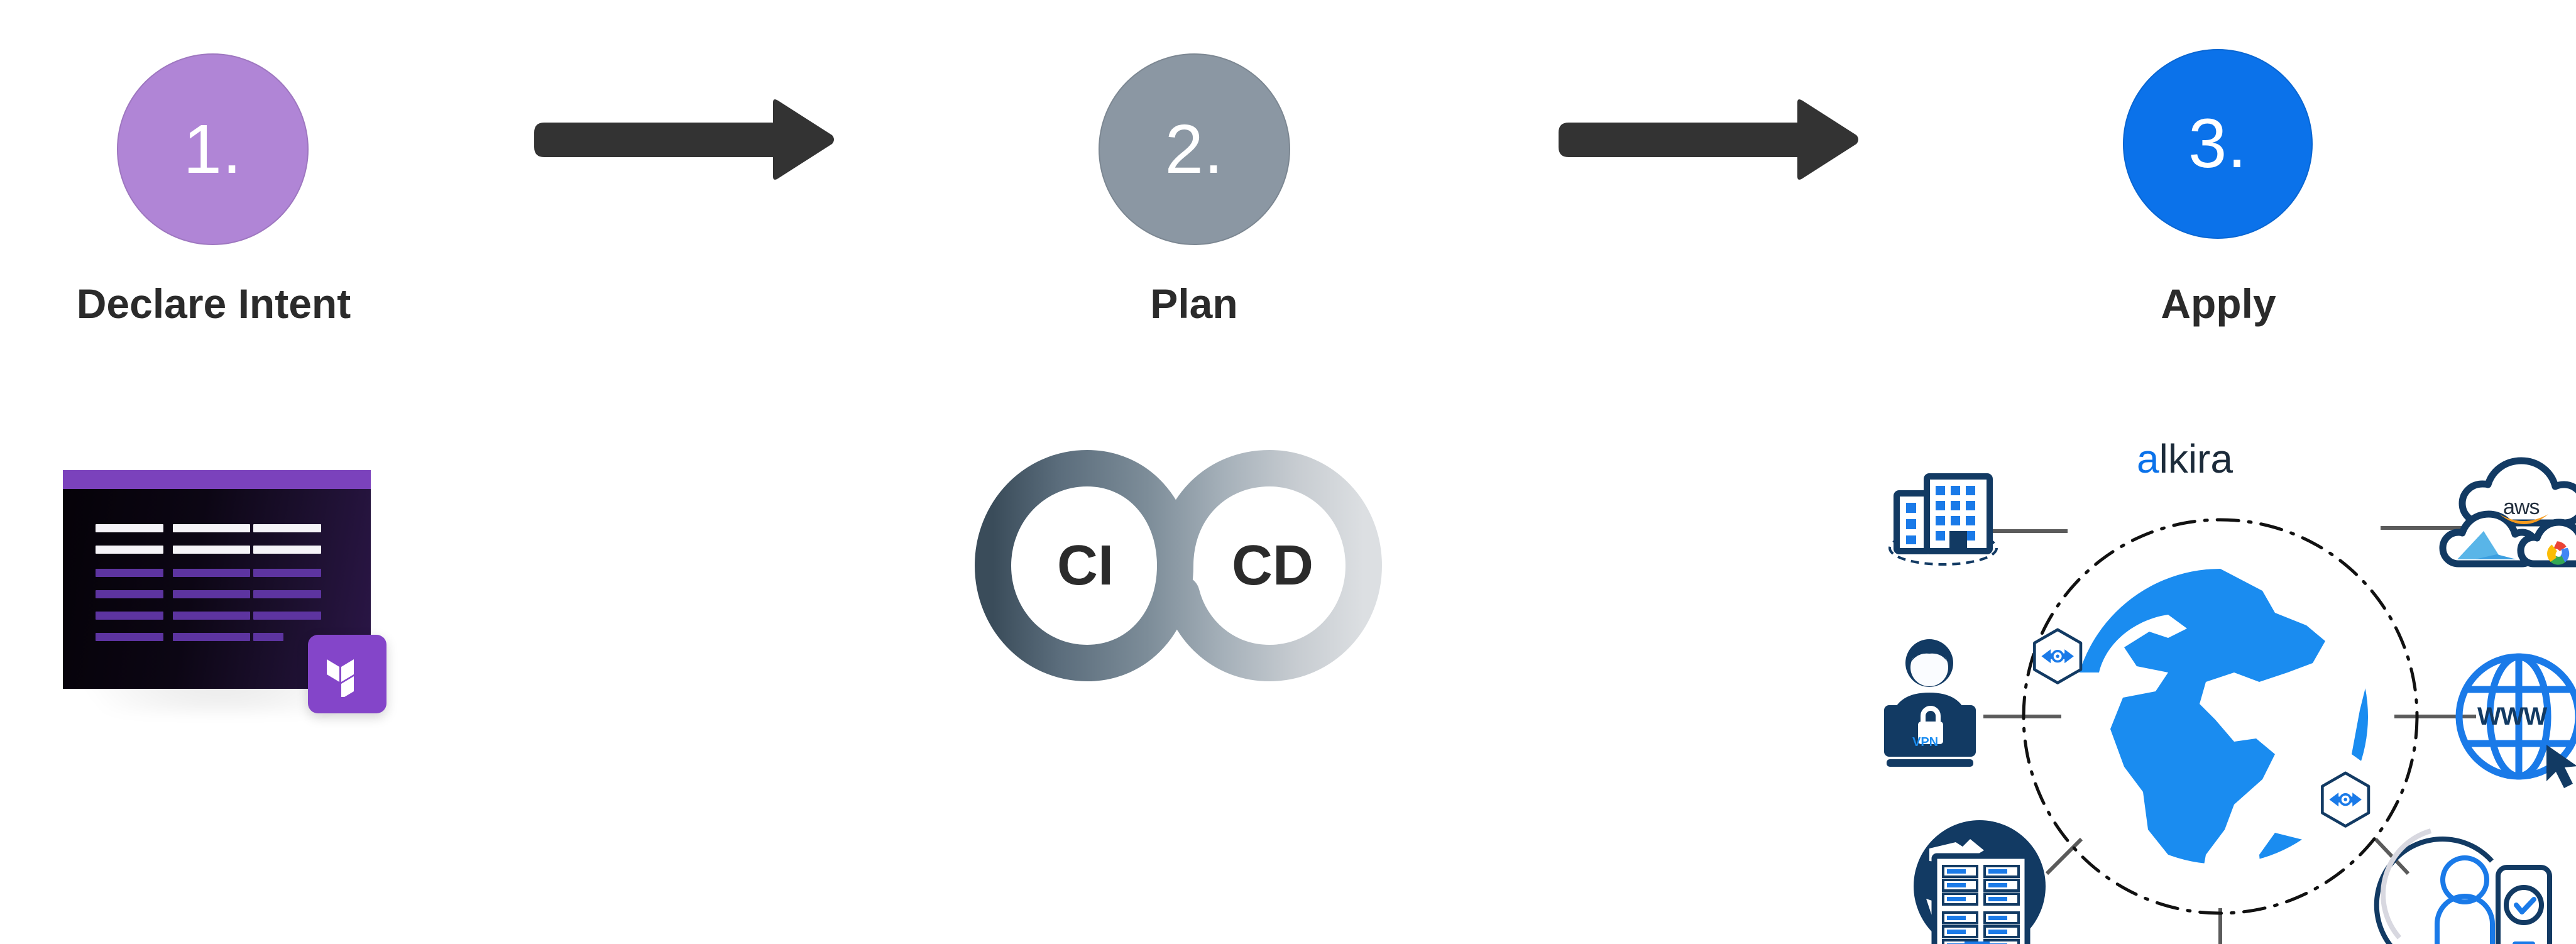 The width and height of the screenshot is (2576, 944). I want to click on step-3-circle: 3., so click(2218, 144).